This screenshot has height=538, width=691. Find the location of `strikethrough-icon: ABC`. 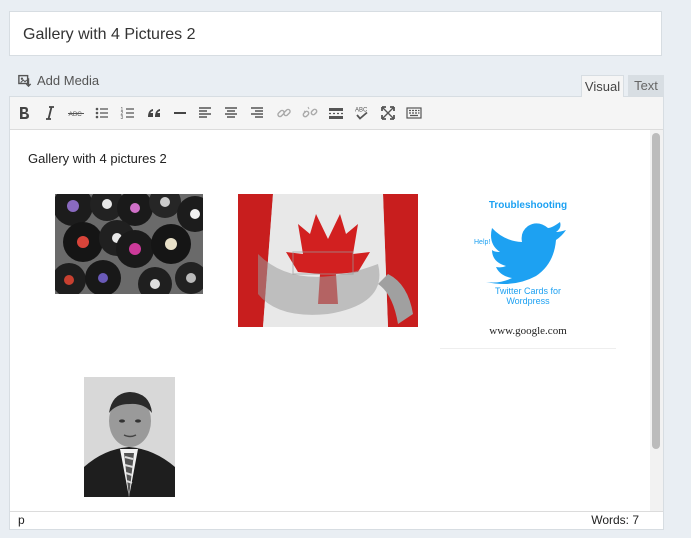

strikethrough-icon: ABC is located at coordinates (76, 114).